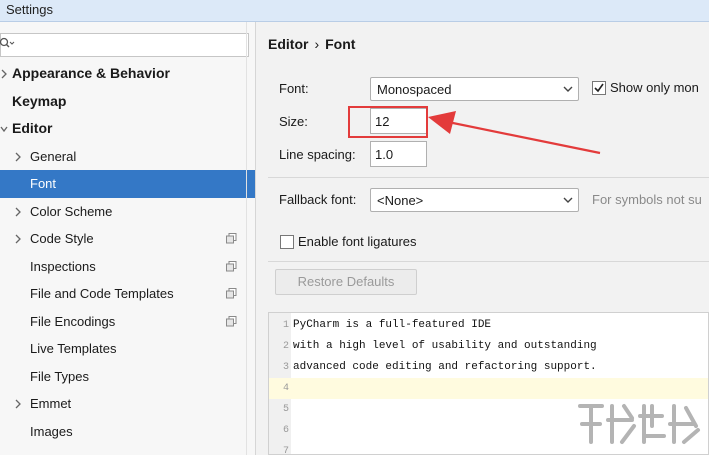 This screenshot has height=455, width=709. What do you see at coordinates (285, 325) in the screenshot?
I see `line-number: 1` at bounding box center [285, 325].